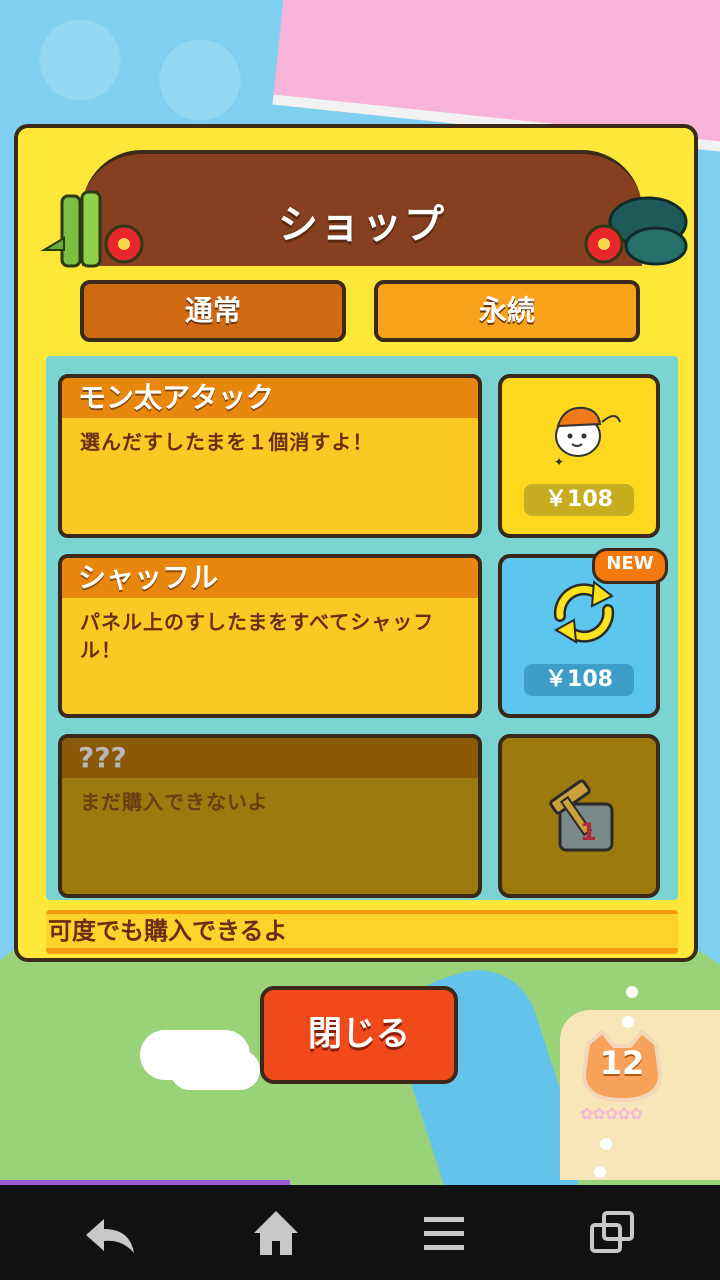  What do you see at coordinates (270, 398) in the screenshot?
I see `item-name: モン太アタック` at bounding box center [270, 398].